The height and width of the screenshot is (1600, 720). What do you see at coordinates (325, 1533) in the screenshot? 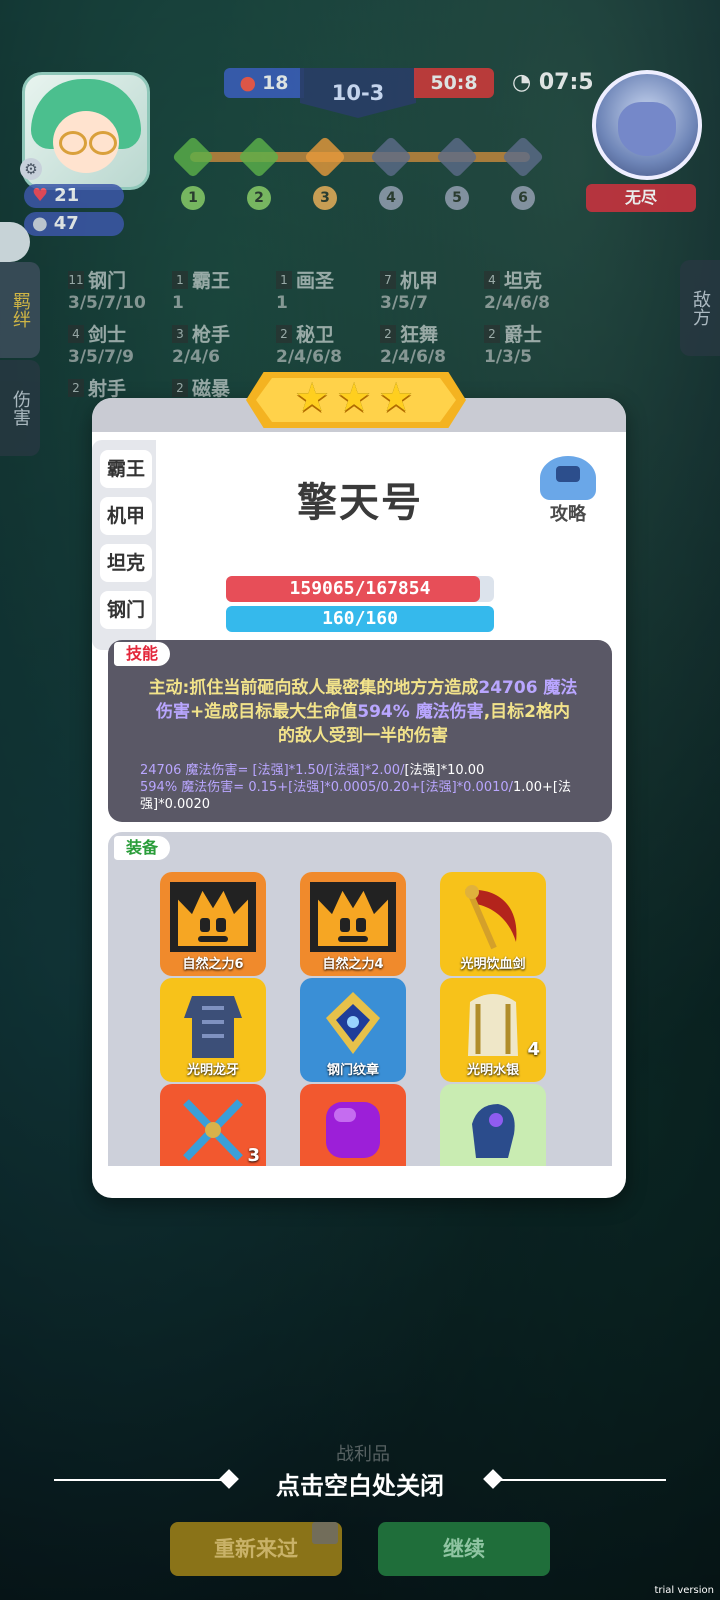
I see `video-ad-icon` at bounding box center [325, 1533].